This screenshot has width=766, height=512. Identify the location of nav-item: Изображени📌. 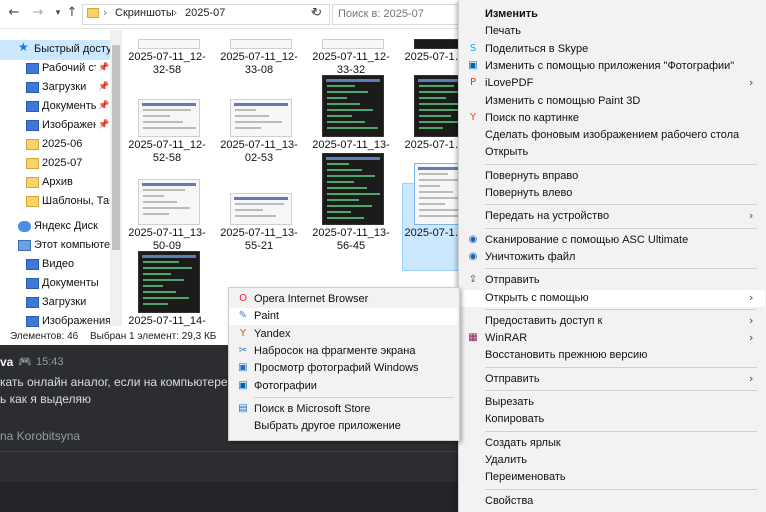
(60, 126).